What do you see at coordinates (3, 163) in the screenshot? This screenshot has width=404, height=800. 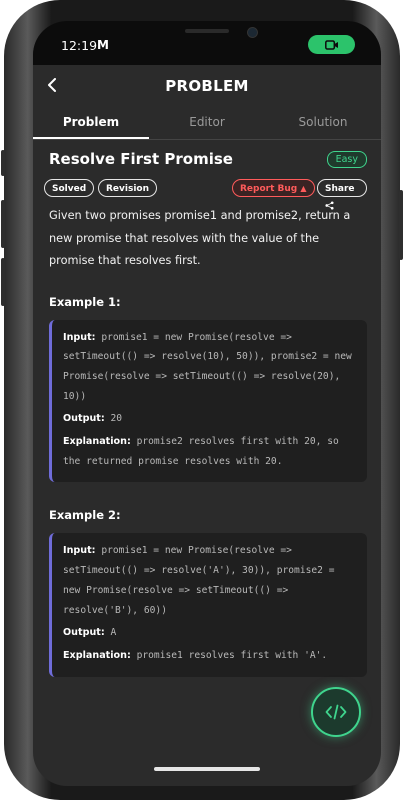 I see `mute-switch` at bounding box center [3, 163].